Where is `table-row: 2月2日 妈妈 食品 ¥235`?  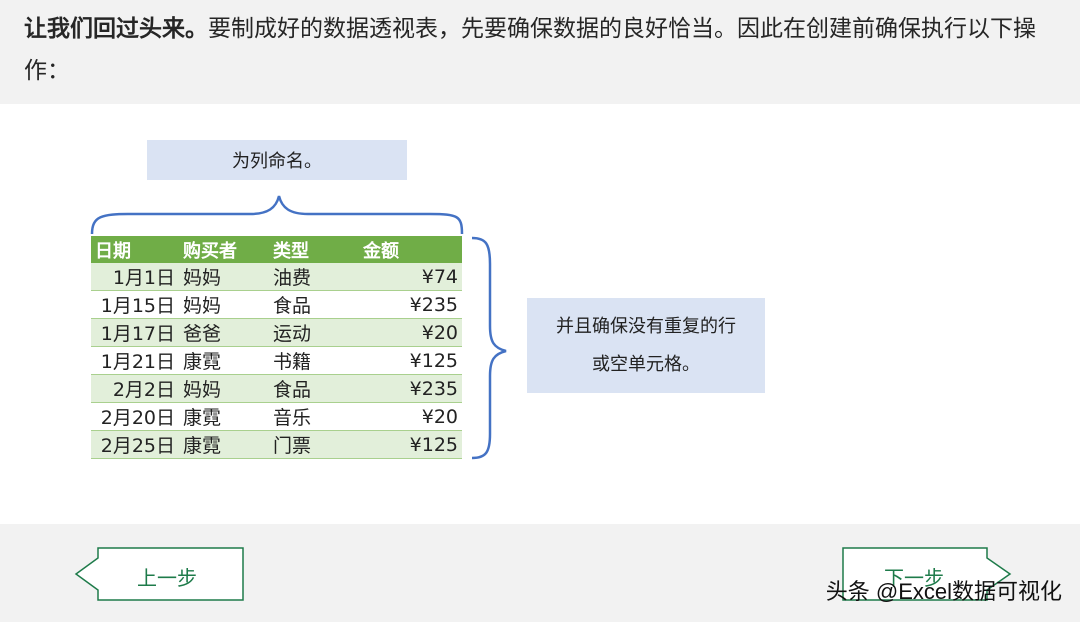
table-row: 2月2日 妈妈 食品 ¥235 is located at coordinates (276, 388).